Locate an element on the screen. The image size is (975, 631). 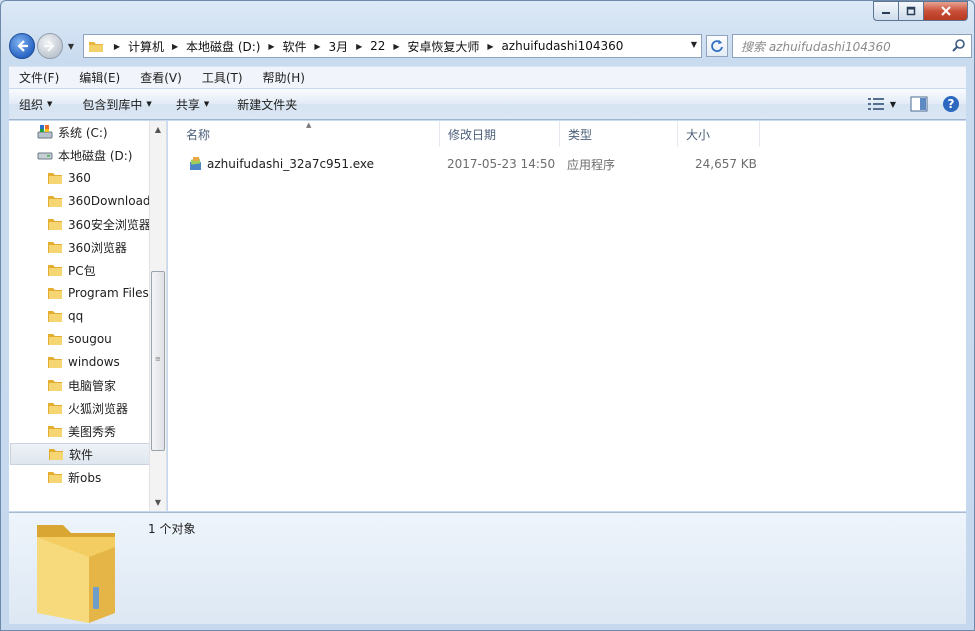
share-button: 共享 ▼ is located at coordinates (192, 104).